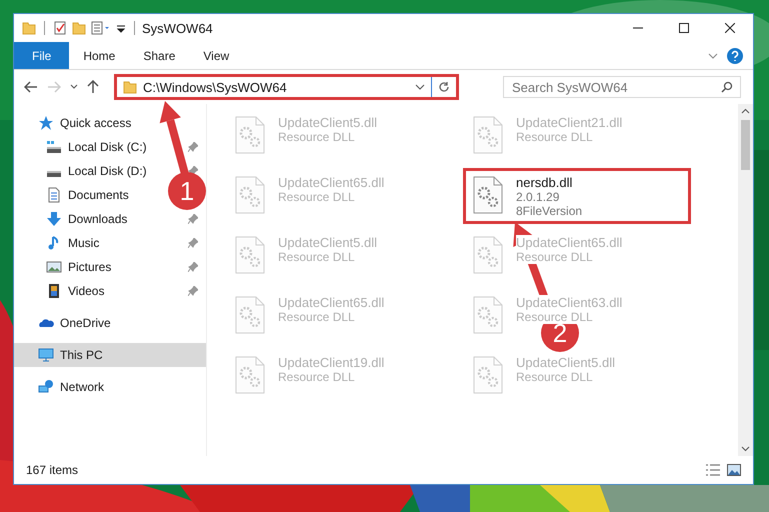 This screenshot has width=769, height=512. What do you see at coordinates (65, 323) in the screenshot?
I see `nav-item: OneDrive` at bounding box center [65, 323].